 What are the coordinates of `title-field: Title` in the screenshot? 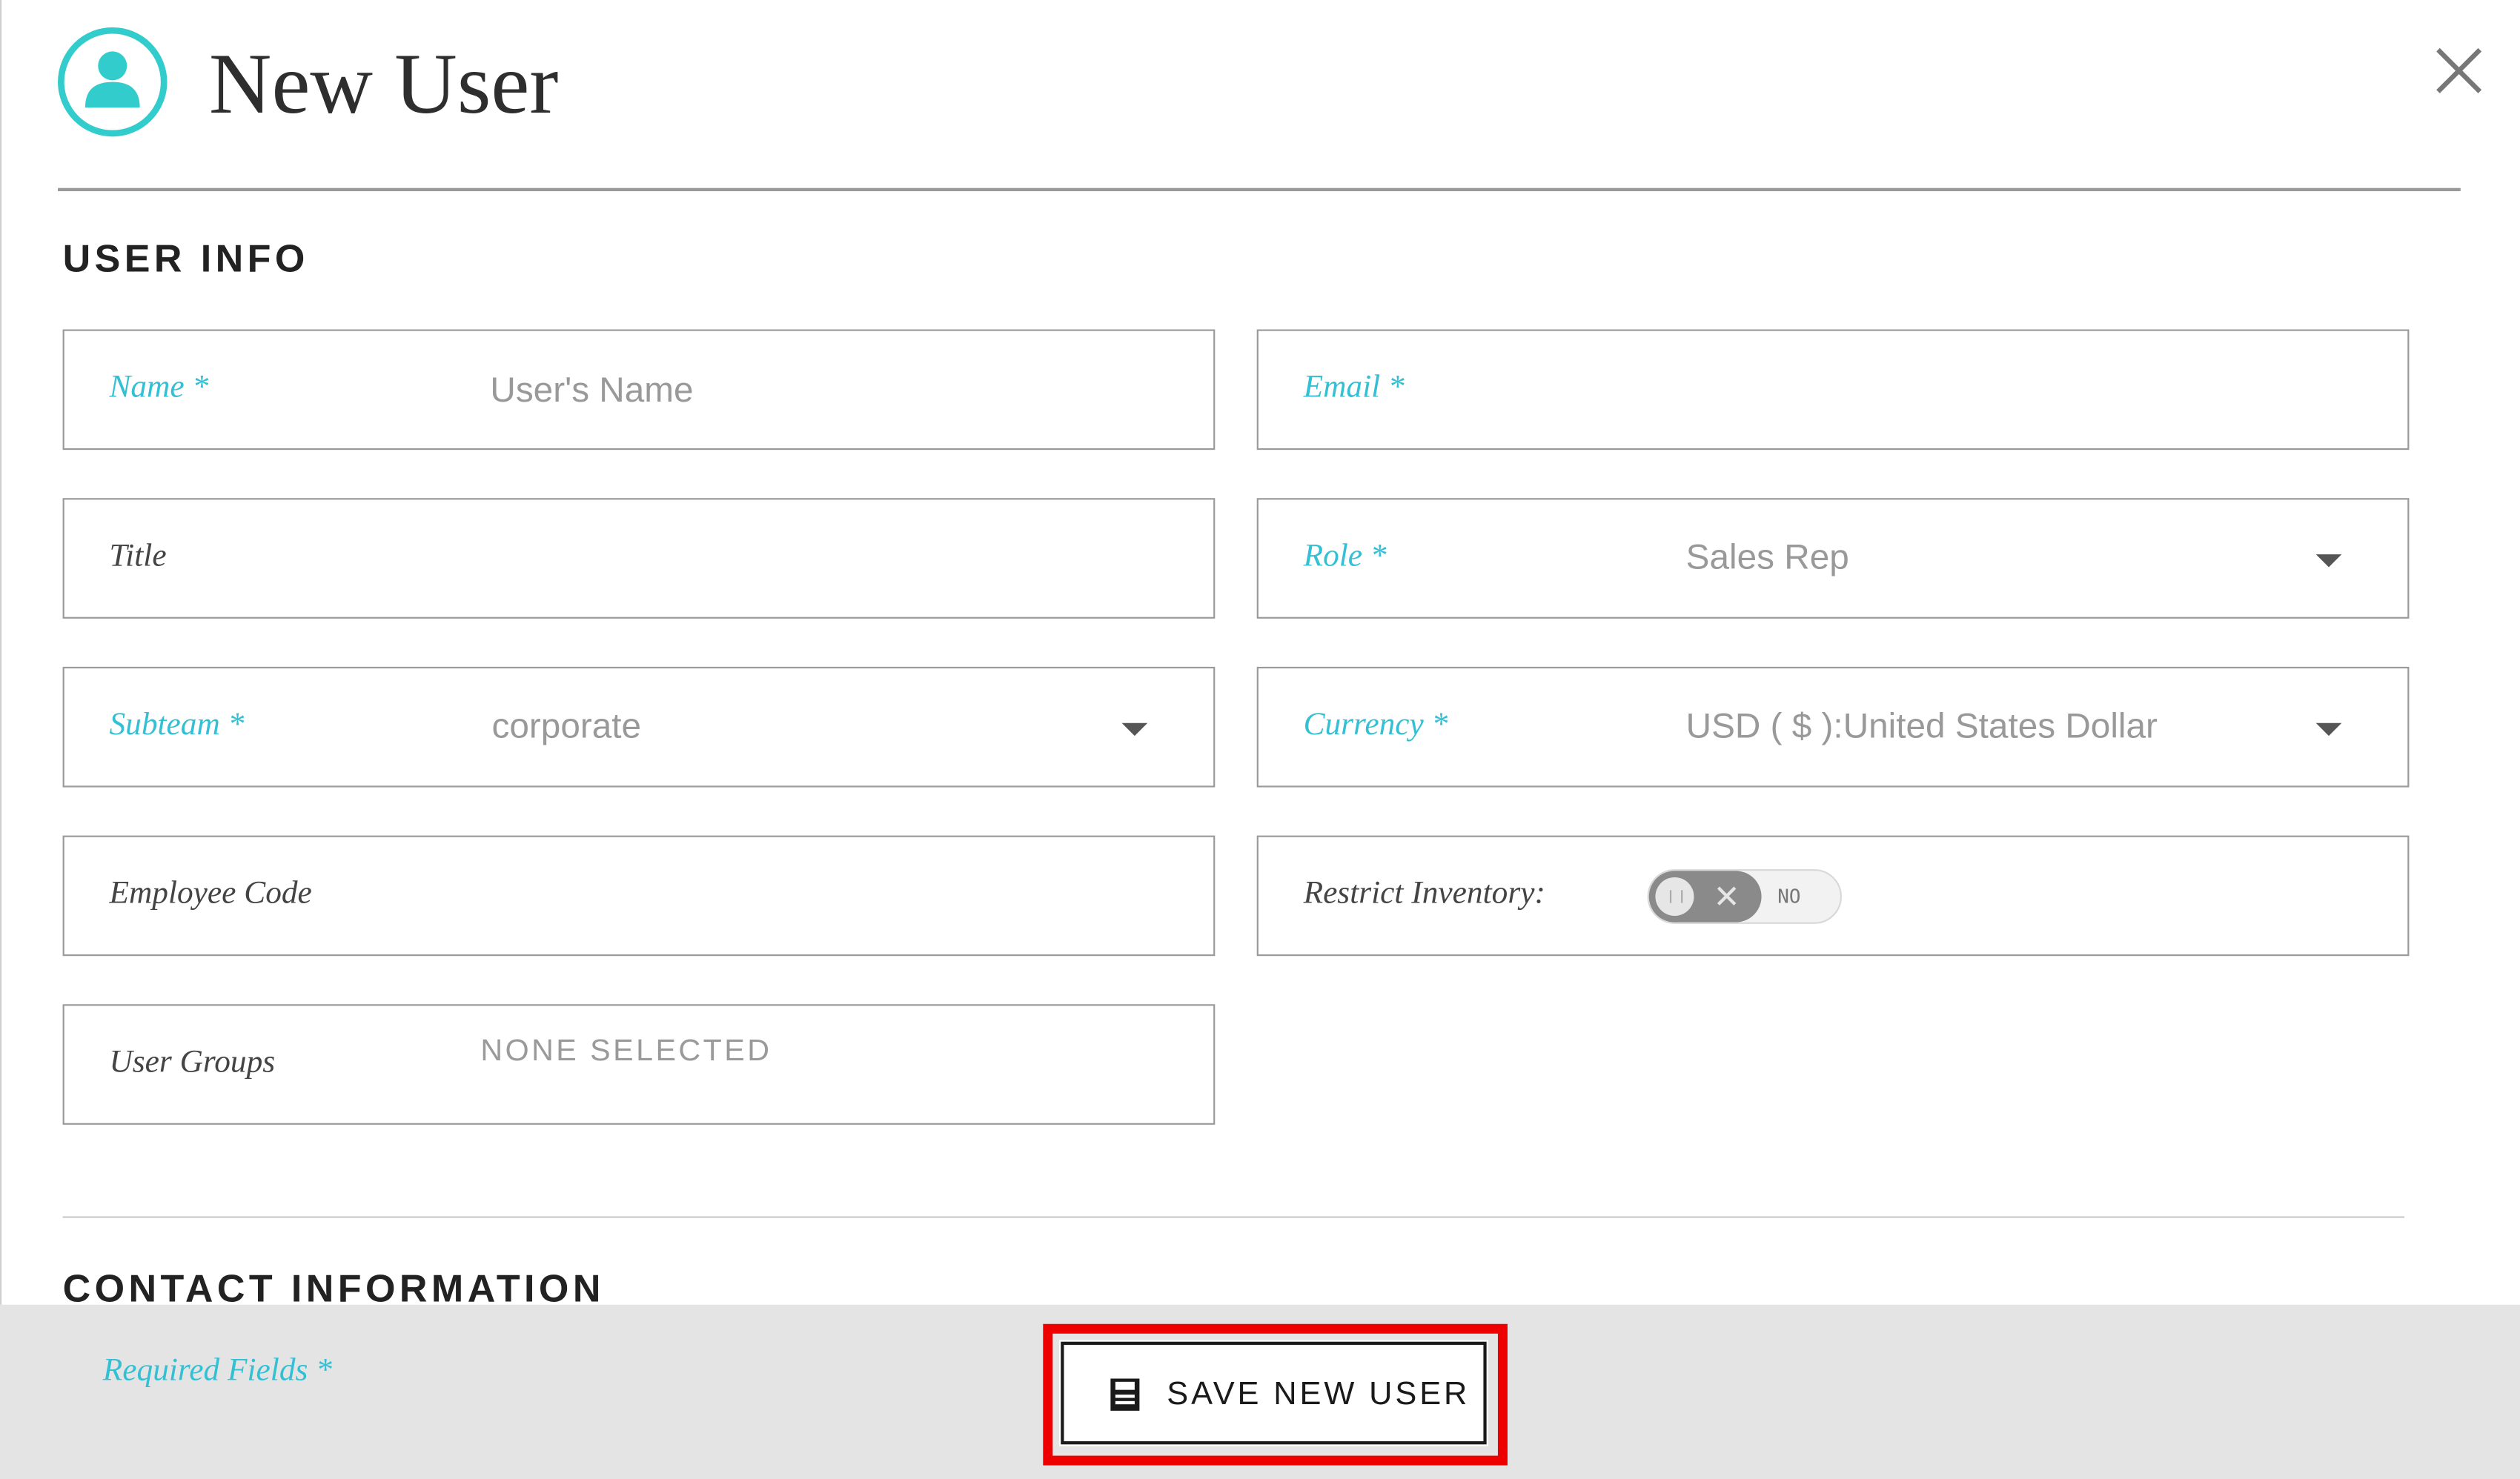 It's located at (639, 559).